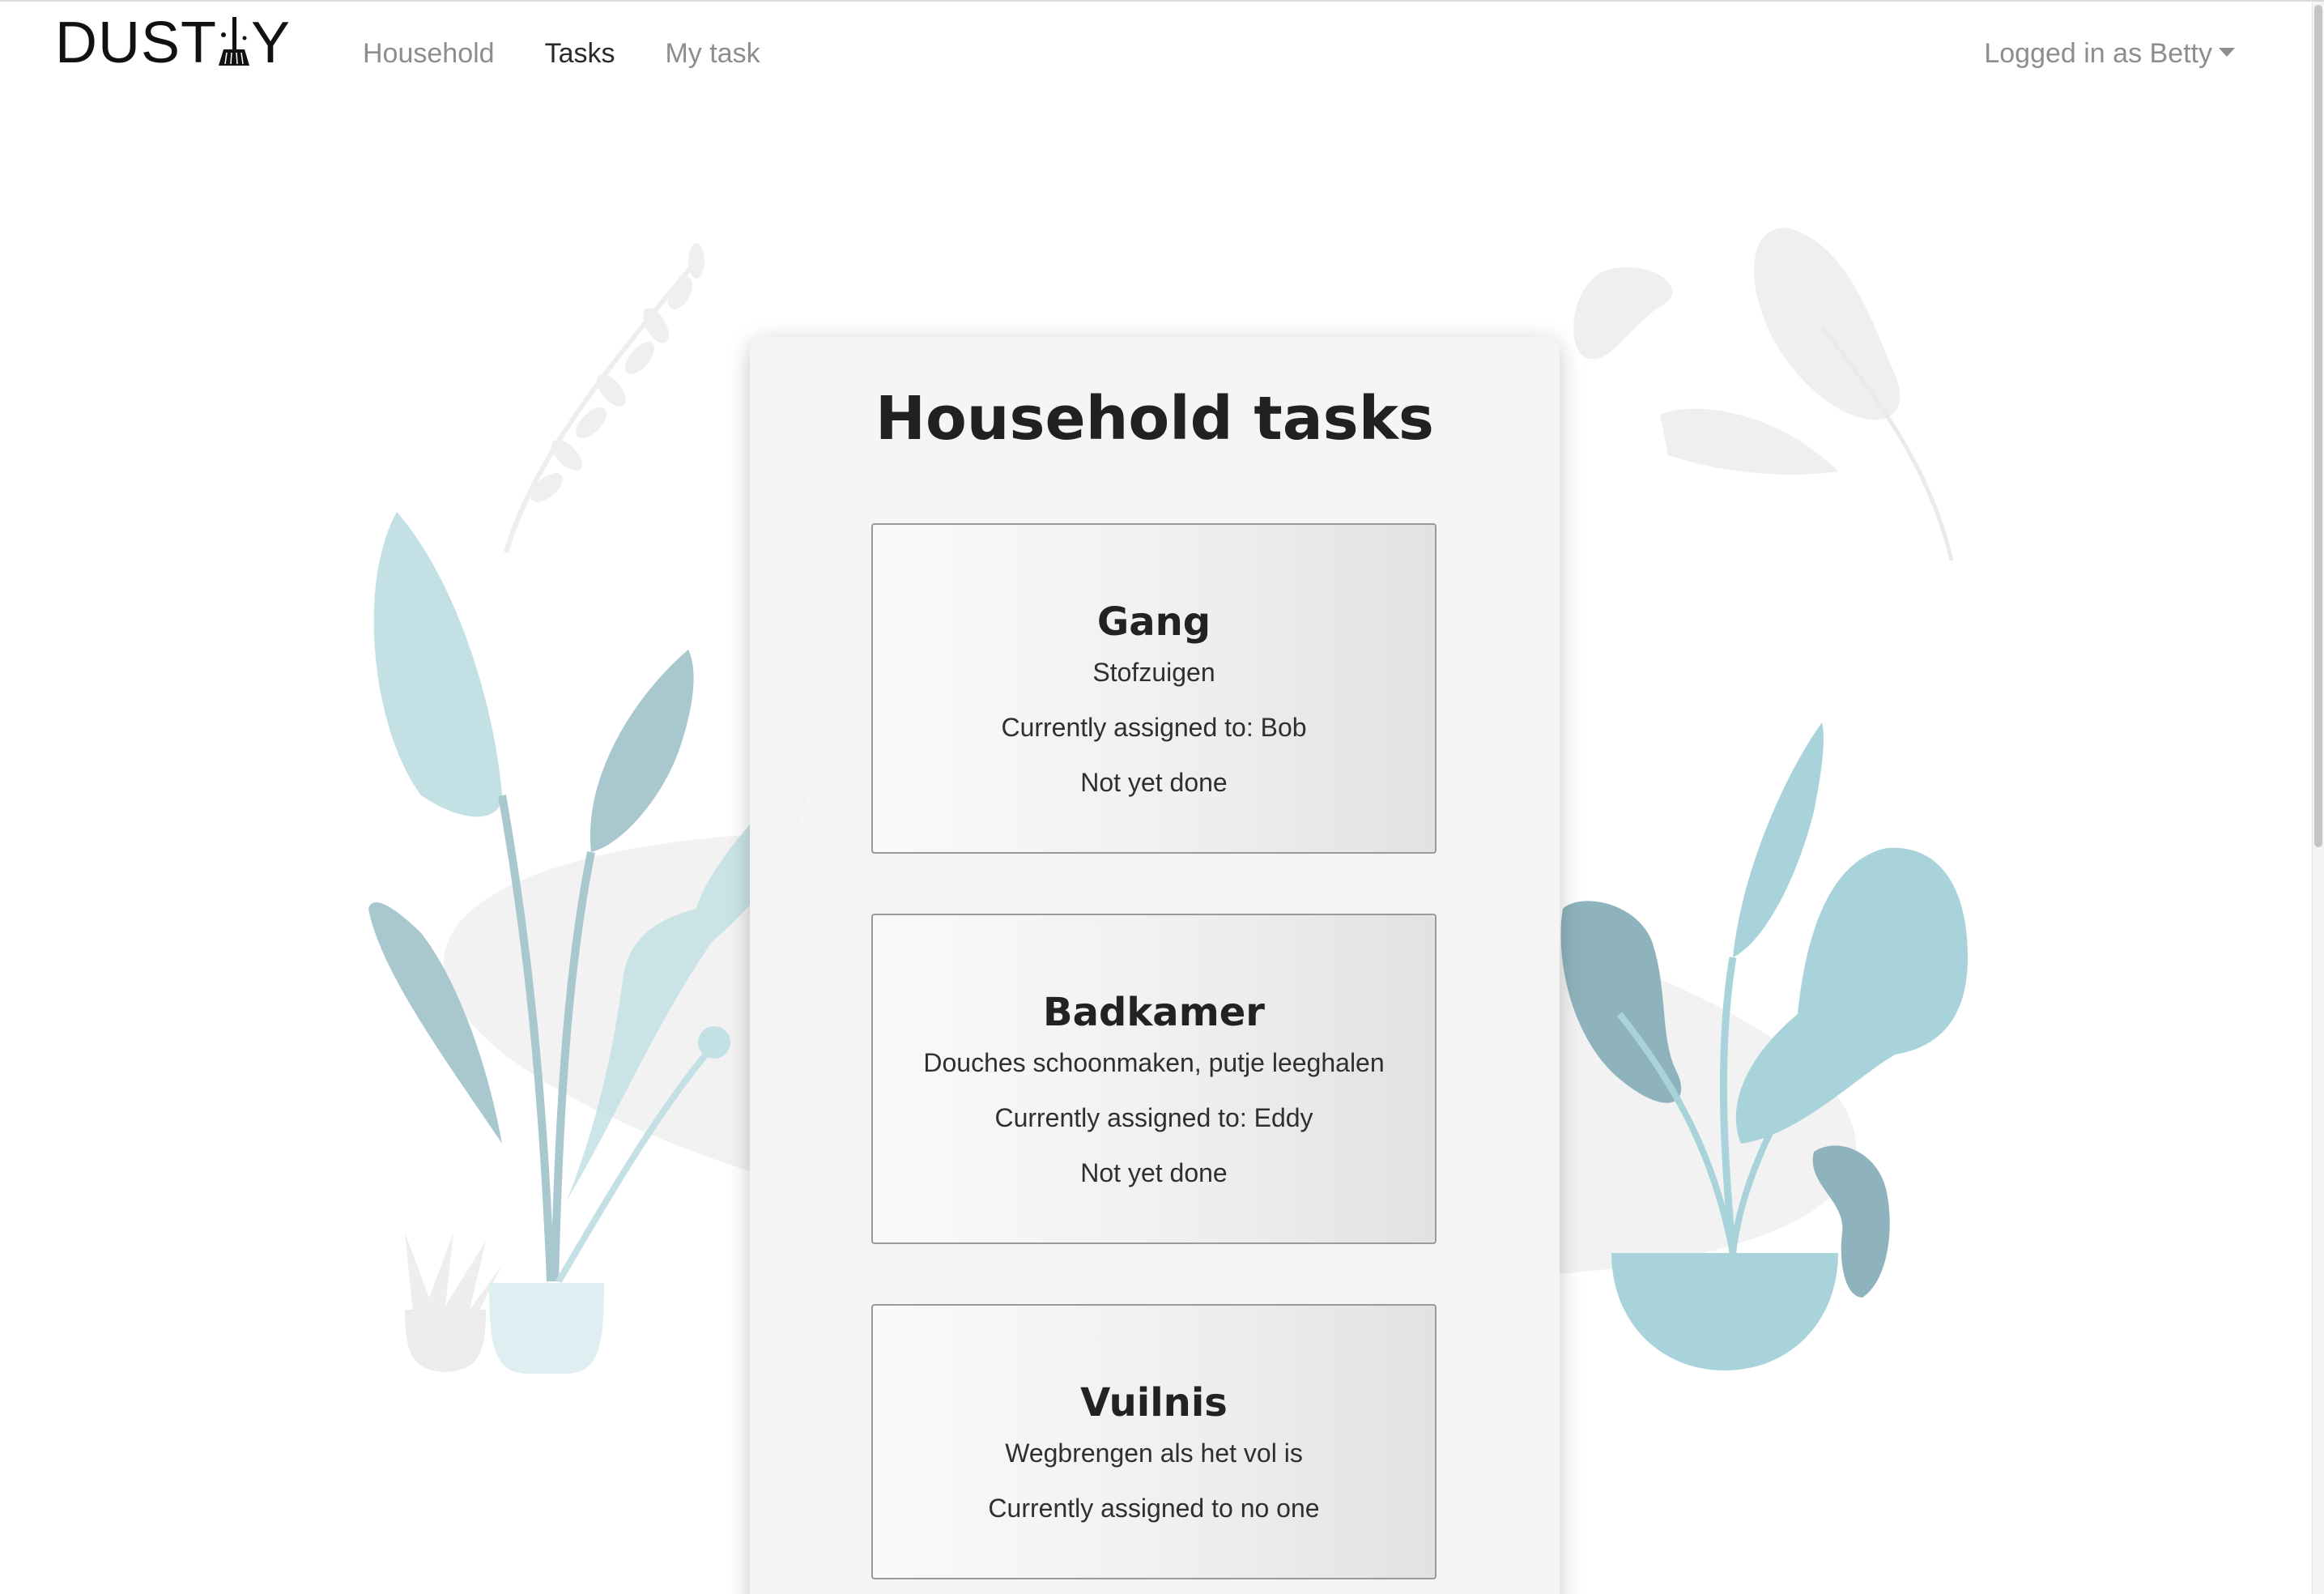 Image resolution: width=2324 pixels, height=1594 pixels. I want to click on faint-leaves-right, so click(1736, 351).